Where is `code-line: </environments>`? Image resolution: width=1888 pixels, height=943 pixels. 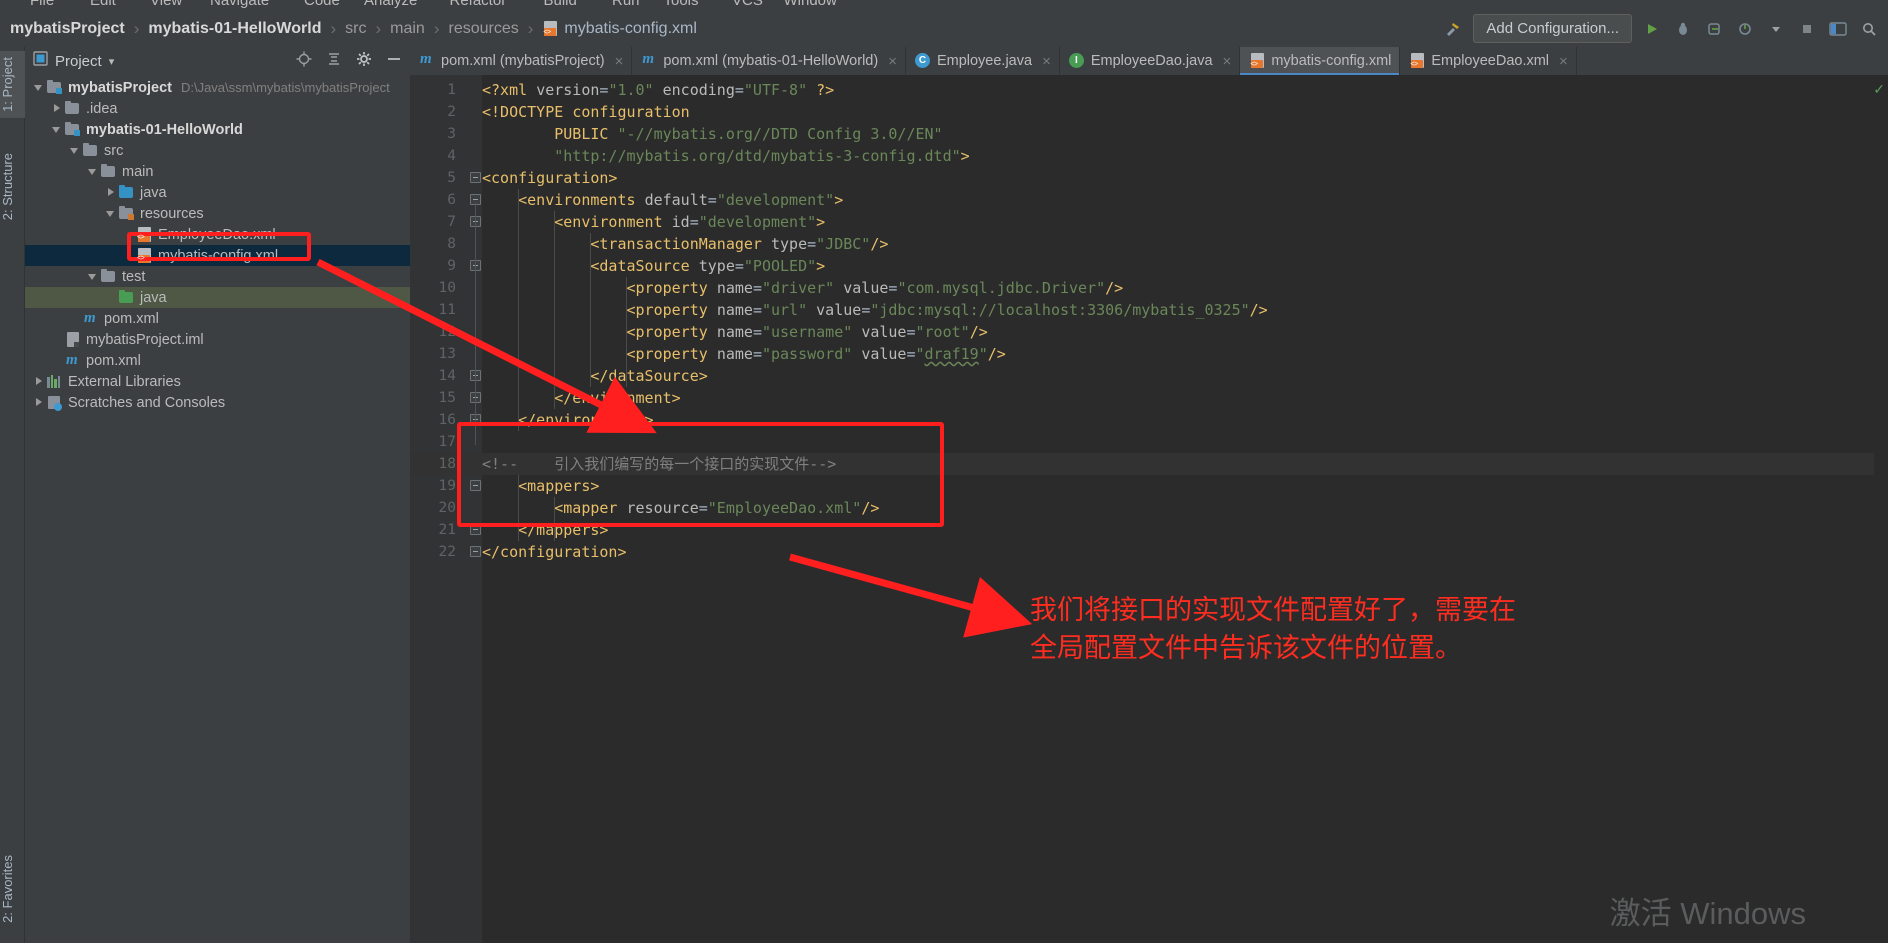
code-line: </environments> is located at coordinates (567, 420).